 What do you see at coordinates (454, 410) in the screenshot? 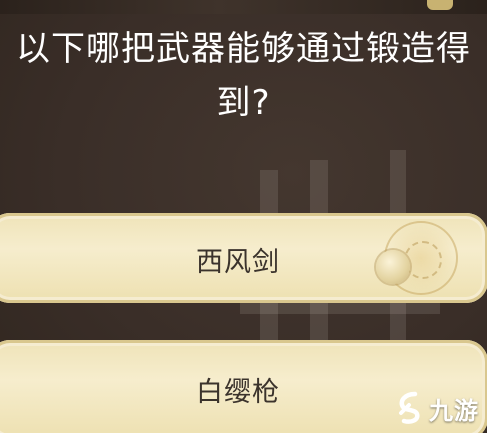
I see `watermark-logo-text: 九游` at bounding box center [454, 410].